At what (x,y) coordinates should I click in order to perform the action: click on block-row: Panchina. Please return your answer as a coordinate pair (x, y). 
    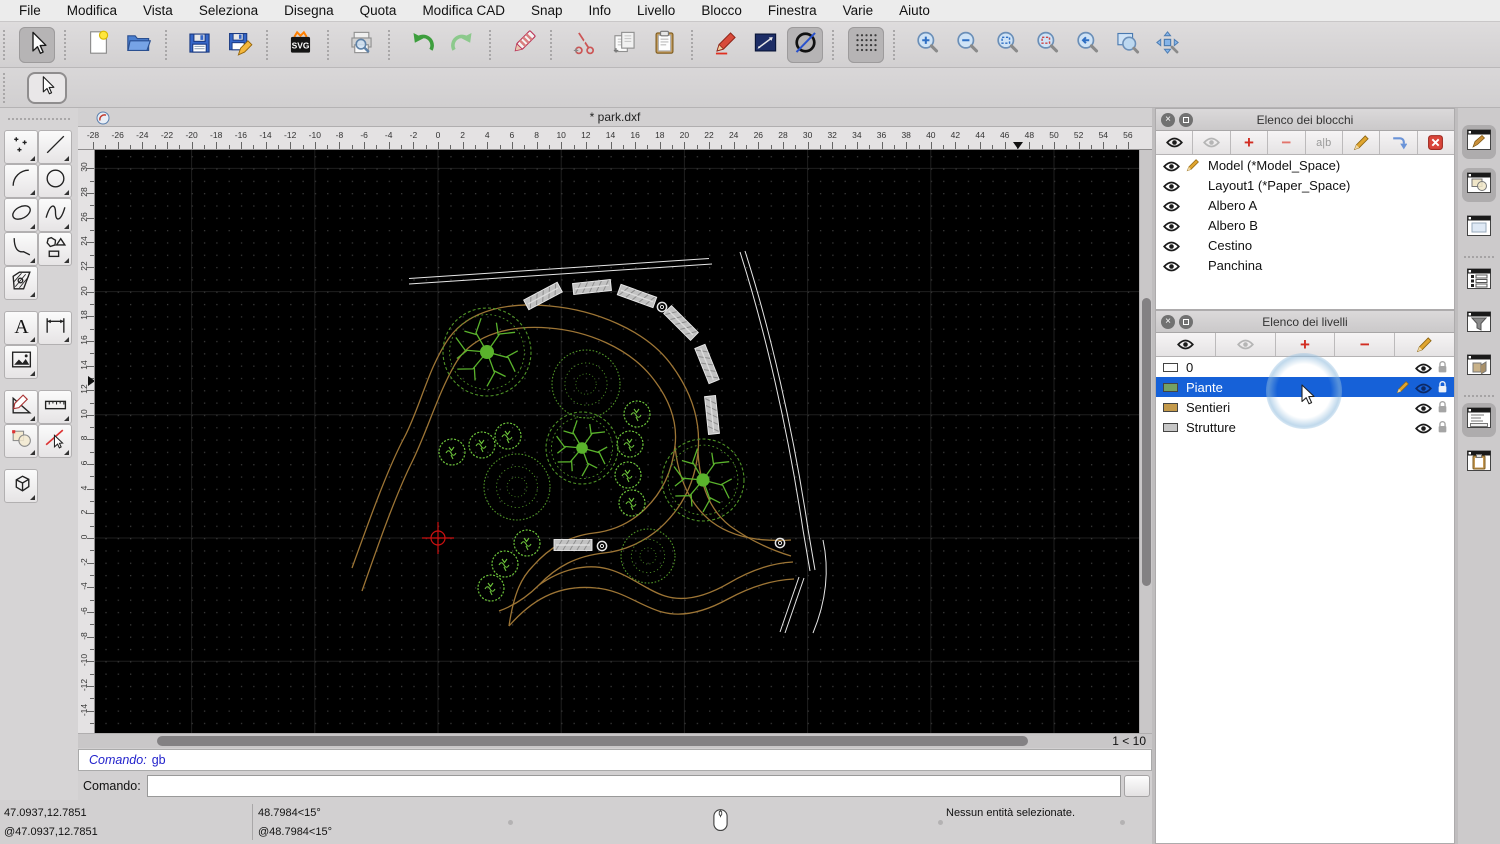
    Looking at the image, I should click on (1305, 265).